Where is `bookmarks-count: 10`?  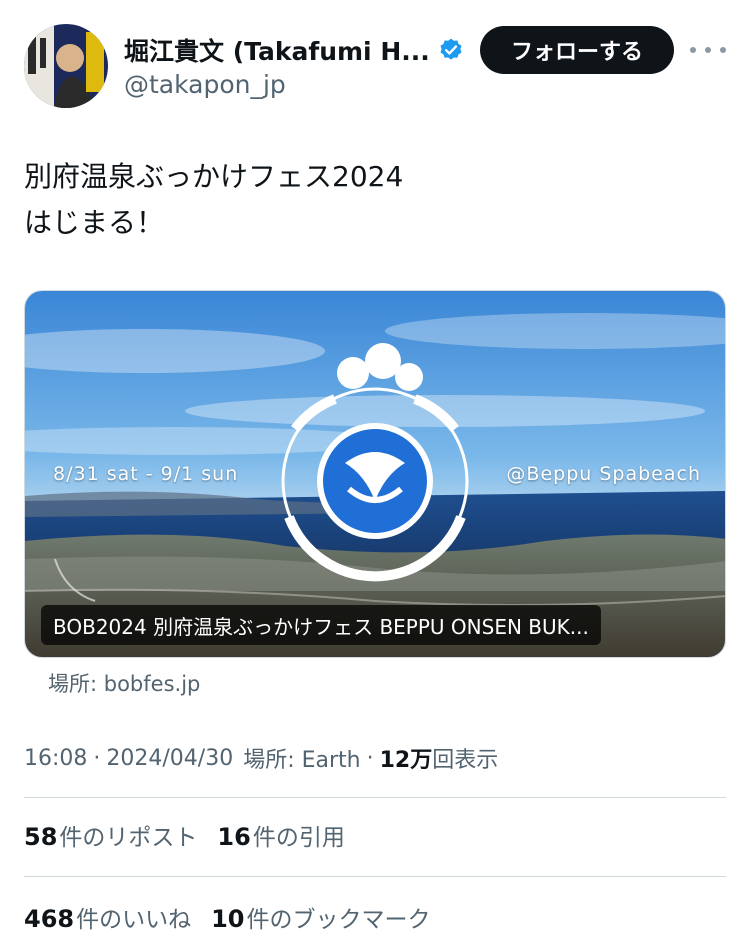
bookmarks-count: 10 is located at coordinates (228, 919).